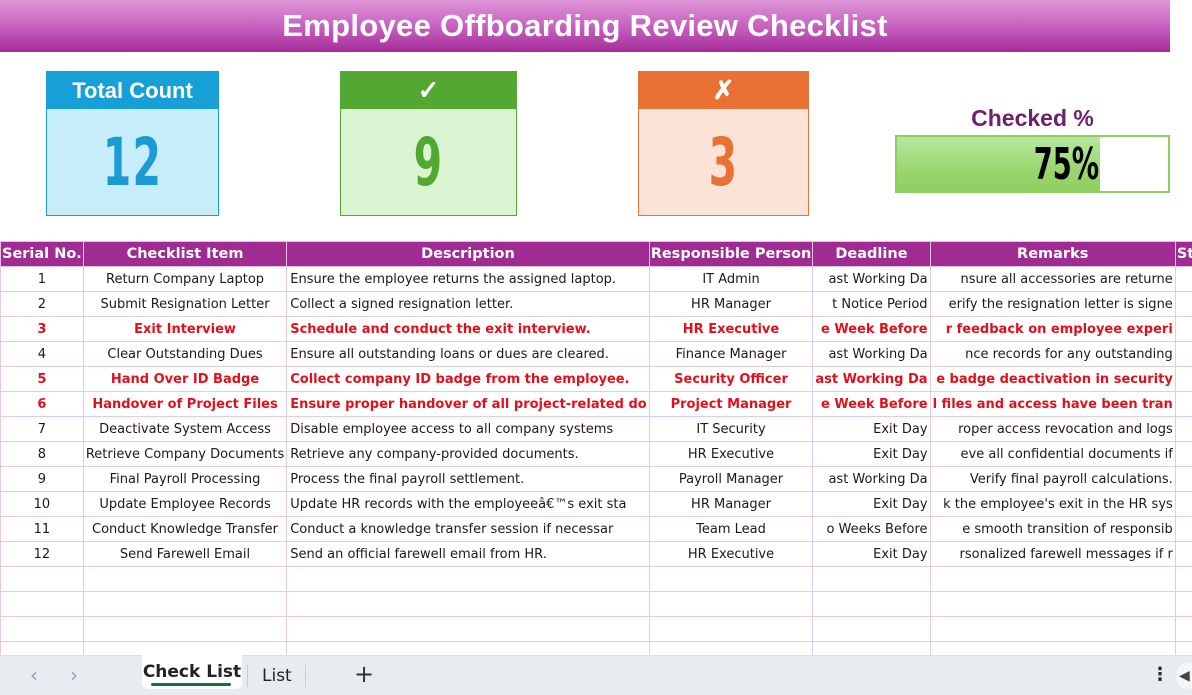  What do you see at coordinates (1160, 674) in the screenshot?
I see `more-options-icon: ⋮` at bounding box center [1160, 674].